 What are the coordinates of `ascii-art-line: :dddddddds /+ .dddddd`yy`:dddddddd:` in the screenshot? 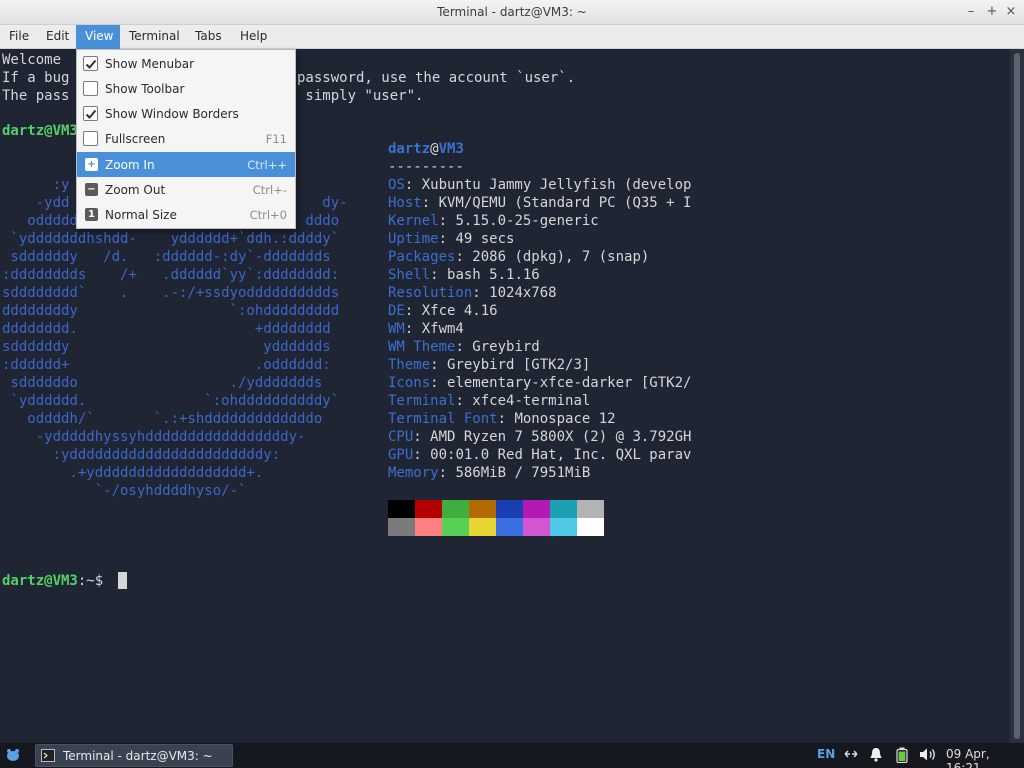 It's located at (171, 275).